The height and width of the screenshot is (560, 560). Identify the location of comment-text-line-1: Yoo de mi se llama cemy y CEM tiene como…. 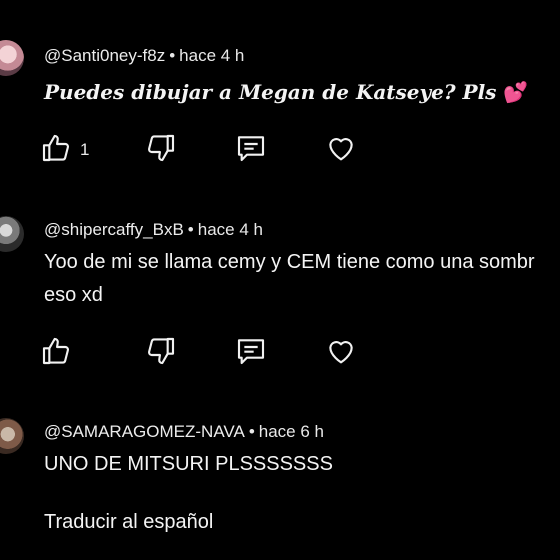
(289, 262).